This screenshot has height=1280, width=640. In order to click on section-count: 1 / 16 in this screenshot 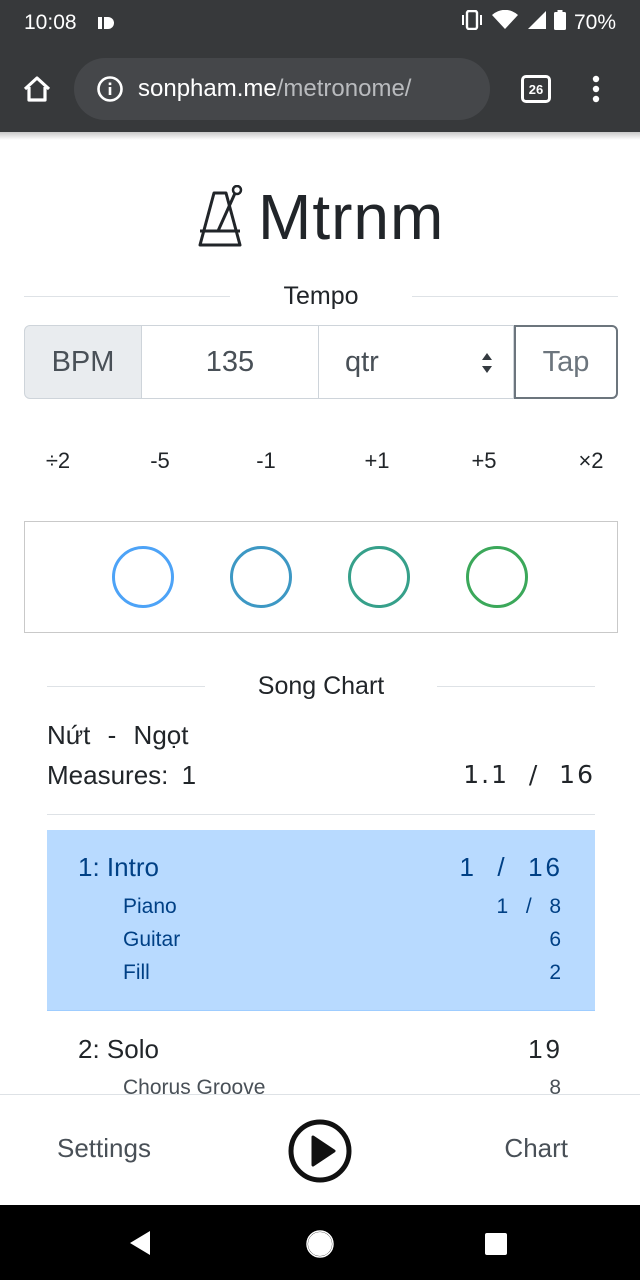, I will do `click(511, 867)`.